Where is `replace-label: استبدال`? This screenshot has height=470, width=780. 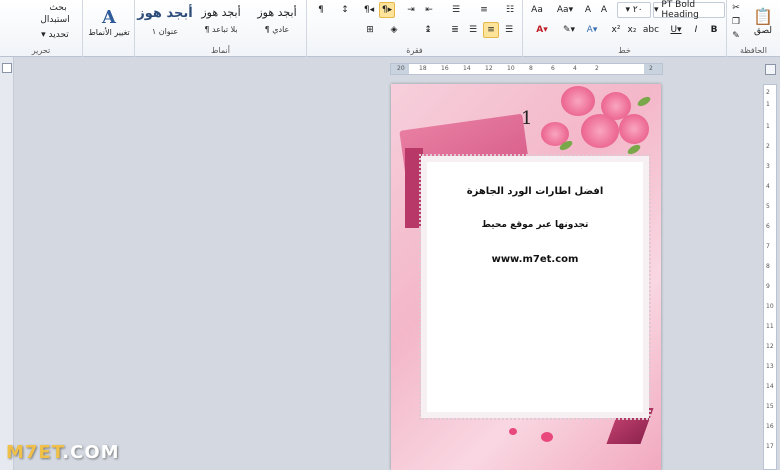
replace-label: استبدال is located at coordinates (55, 20).